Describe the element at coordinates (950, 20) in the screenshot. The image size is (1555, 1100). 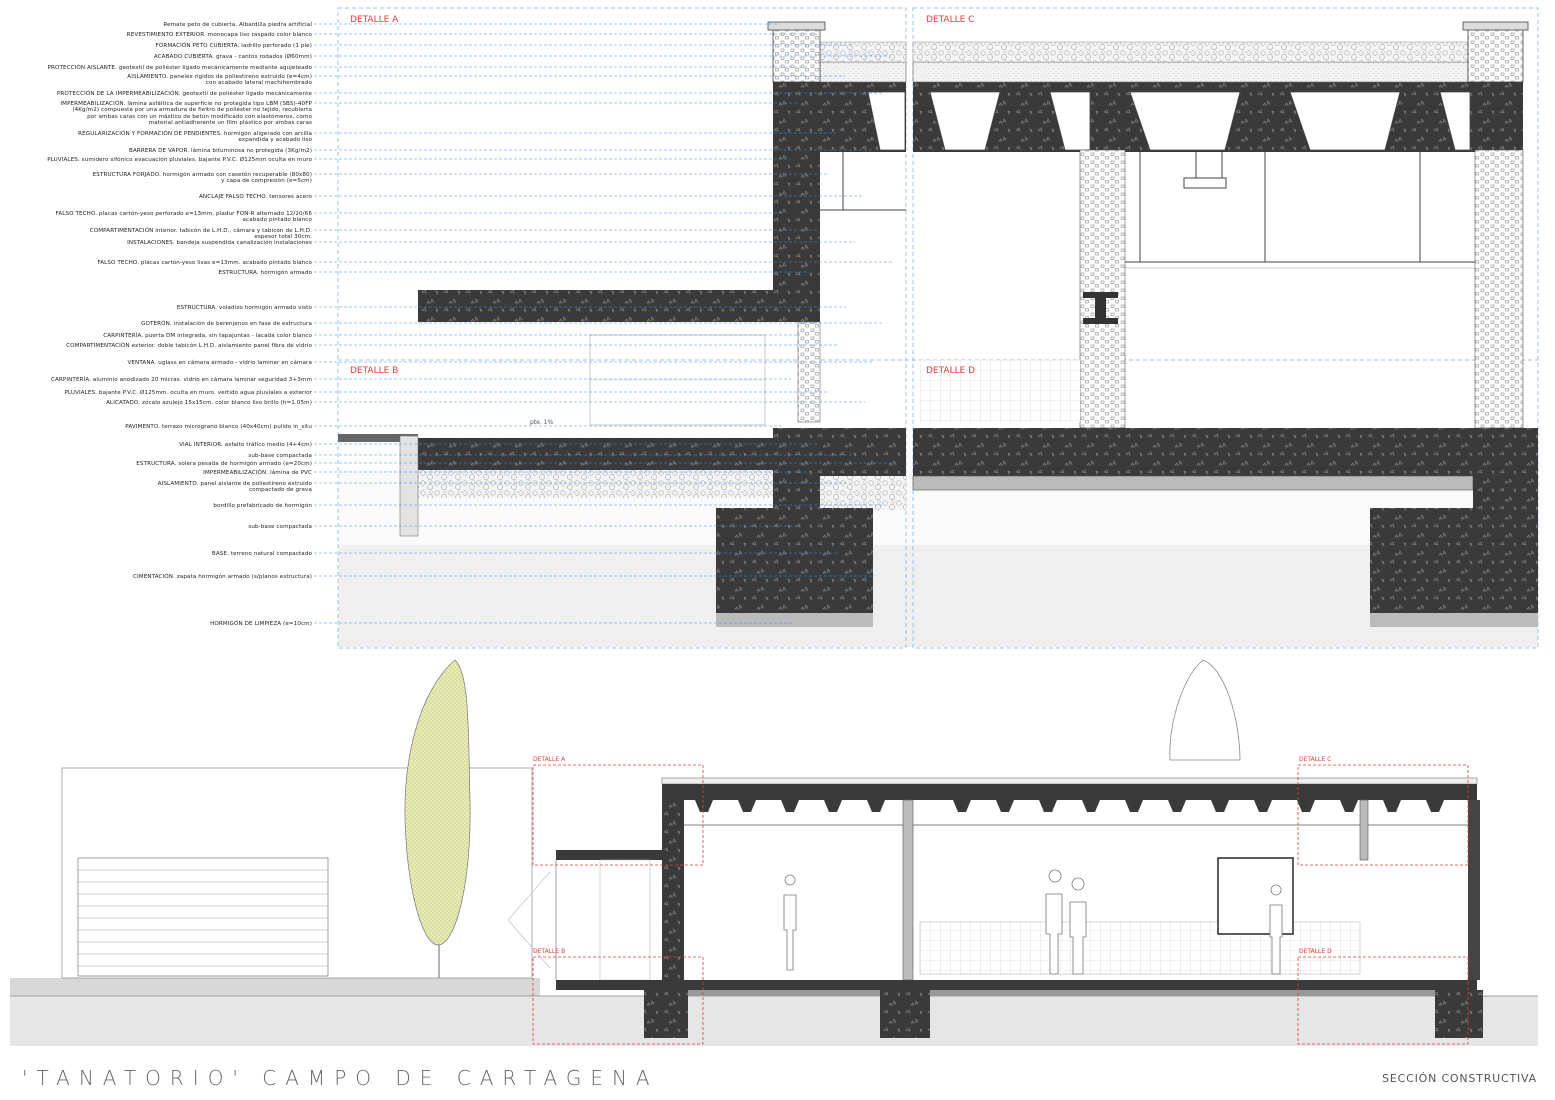
I see `detail-label: DETALLE C` at that location.